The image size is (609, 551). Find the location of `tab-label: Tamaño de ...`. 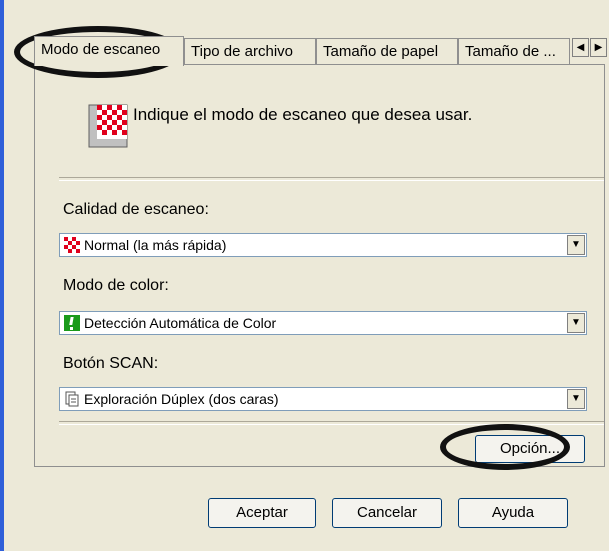

tab-label: Tamaño de ... is located at coordinates (510, 51).